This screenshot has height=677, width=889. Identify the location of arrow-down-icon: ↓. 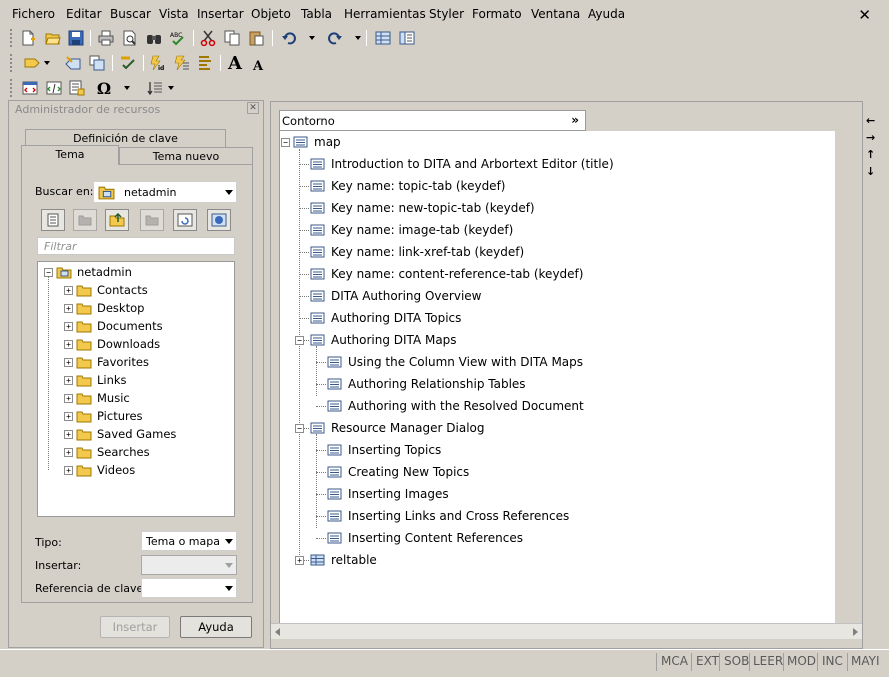
(870, 171).